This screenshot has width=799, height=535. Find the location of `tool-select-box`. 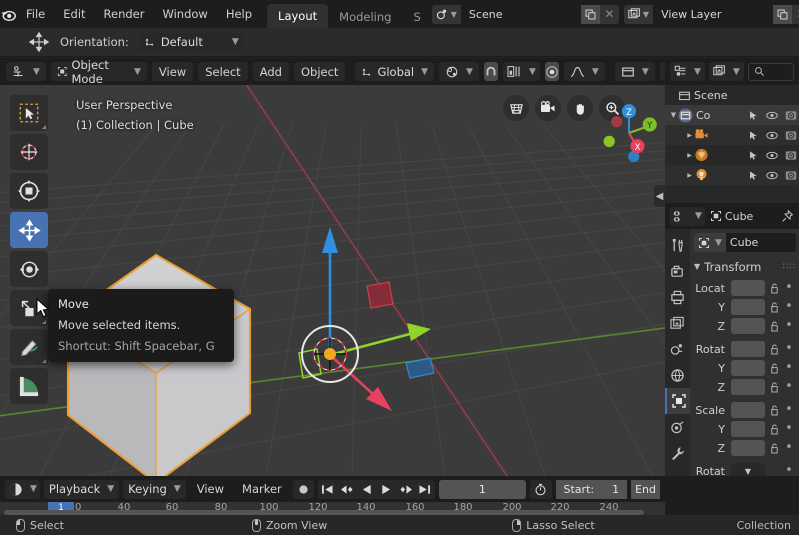

tool-select-box is located at coordinates (29, 113).